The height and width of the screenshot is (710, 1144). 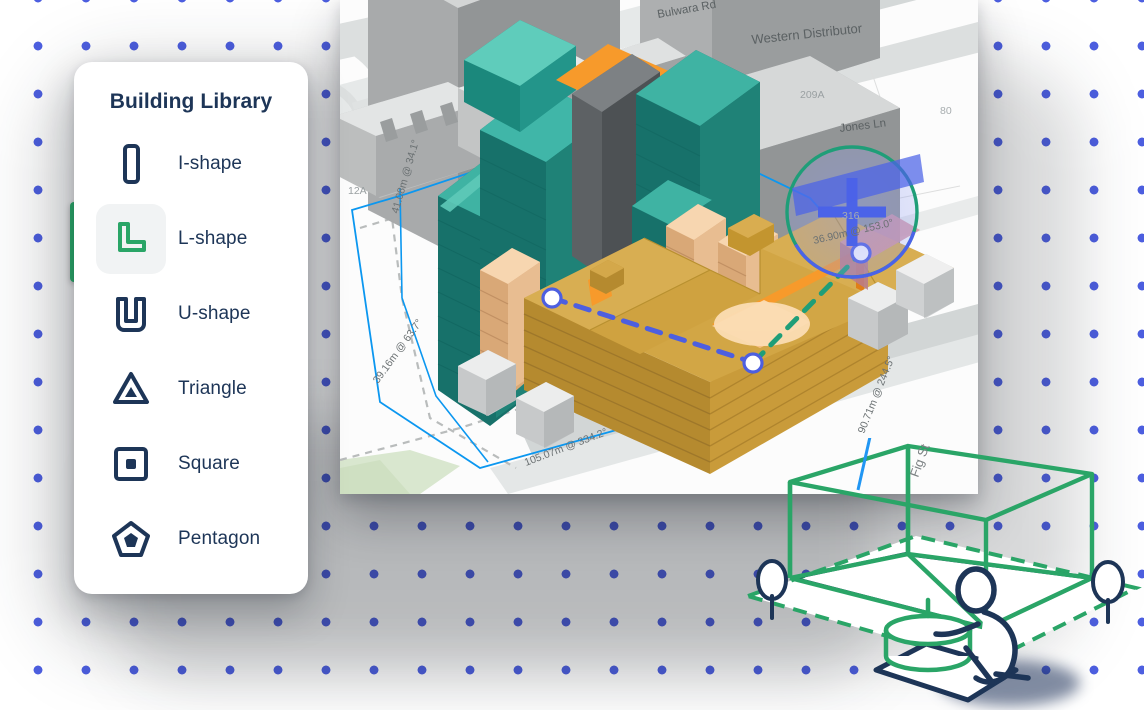 What do you see at coordinates (131, 238) in the screenshot?
I see `l-shape-icon` at bounding box center [131, 238].